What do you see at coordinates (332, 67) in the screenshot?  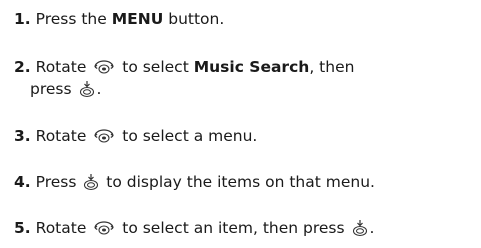 I see `step-text: , then` at bounding box center [332, 67].